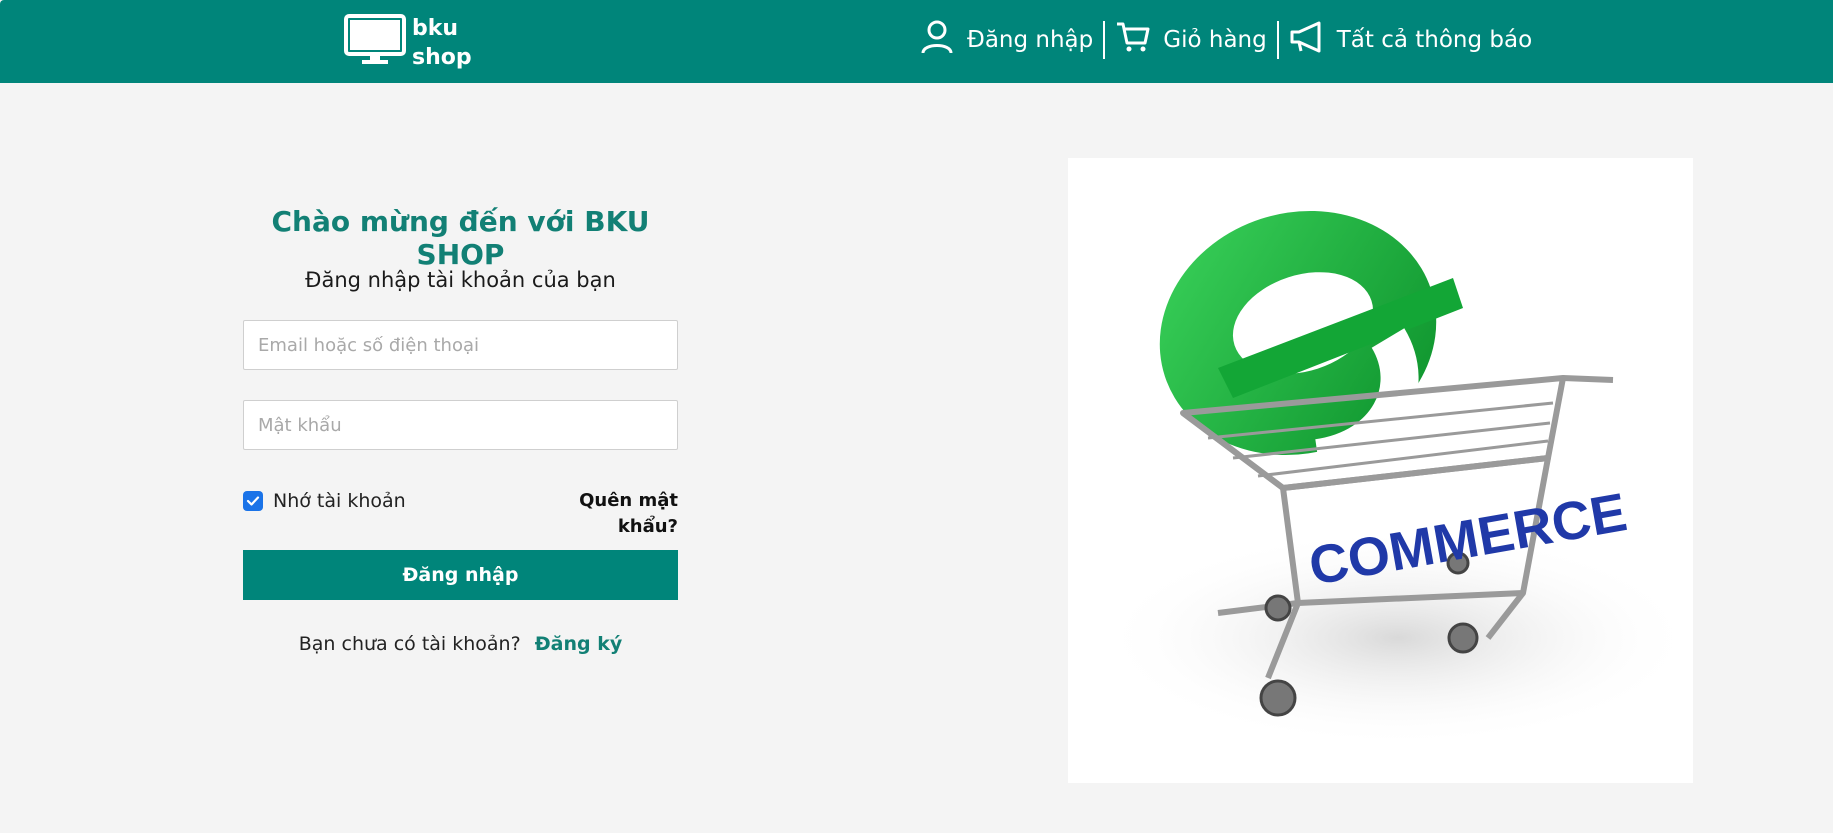 The image size is (1833, 833). Describe the element at coordinates (599, 512) in the screenshot. I see `forgot-password-link: Quên mật khẩu?` at that location.